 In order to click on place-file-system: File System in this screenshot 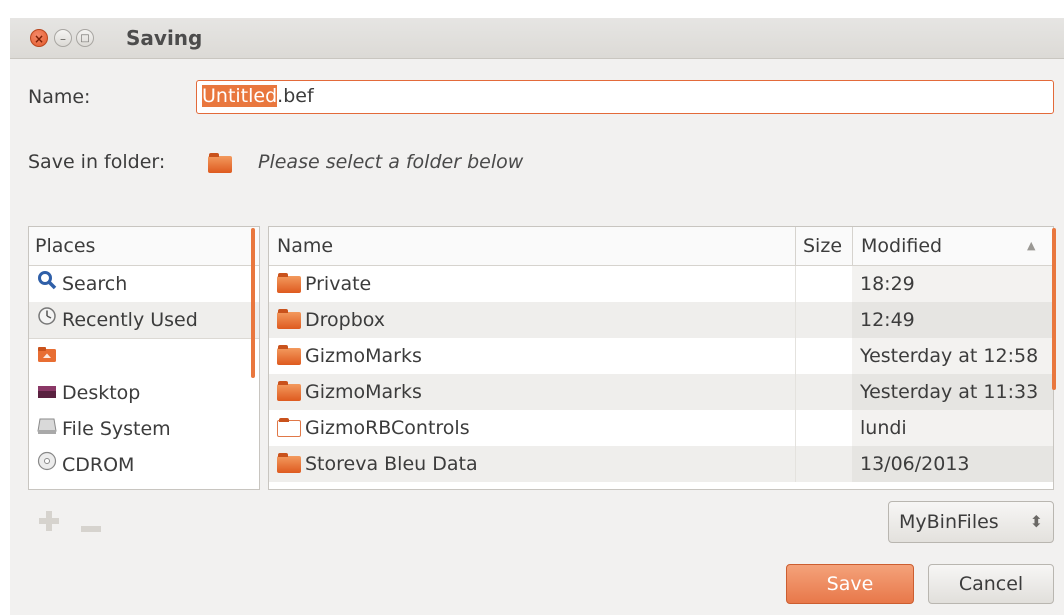, I will do `click(144, 429)`.